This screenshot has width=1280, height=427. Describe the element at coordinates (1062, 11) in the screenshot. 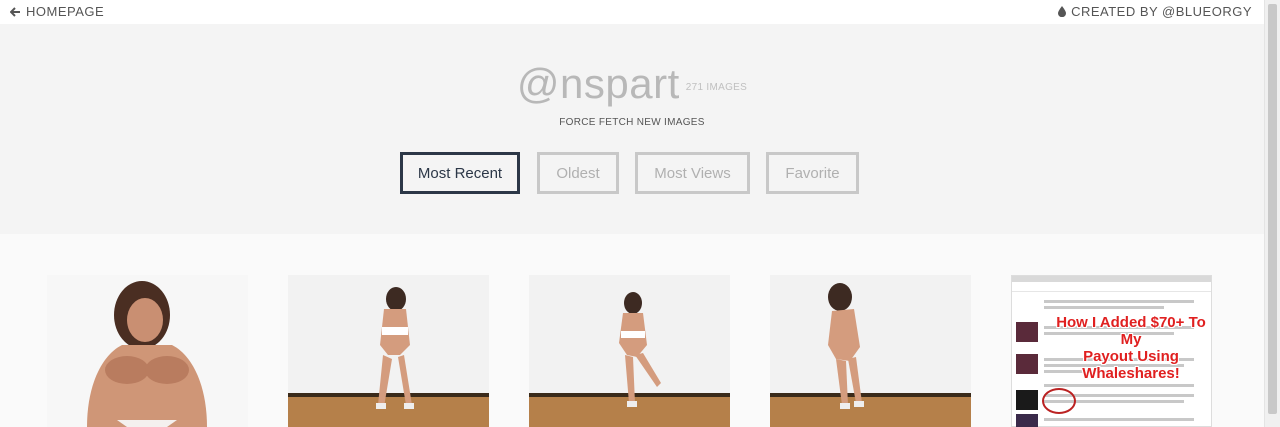

I see `droplet-icon` at that location.